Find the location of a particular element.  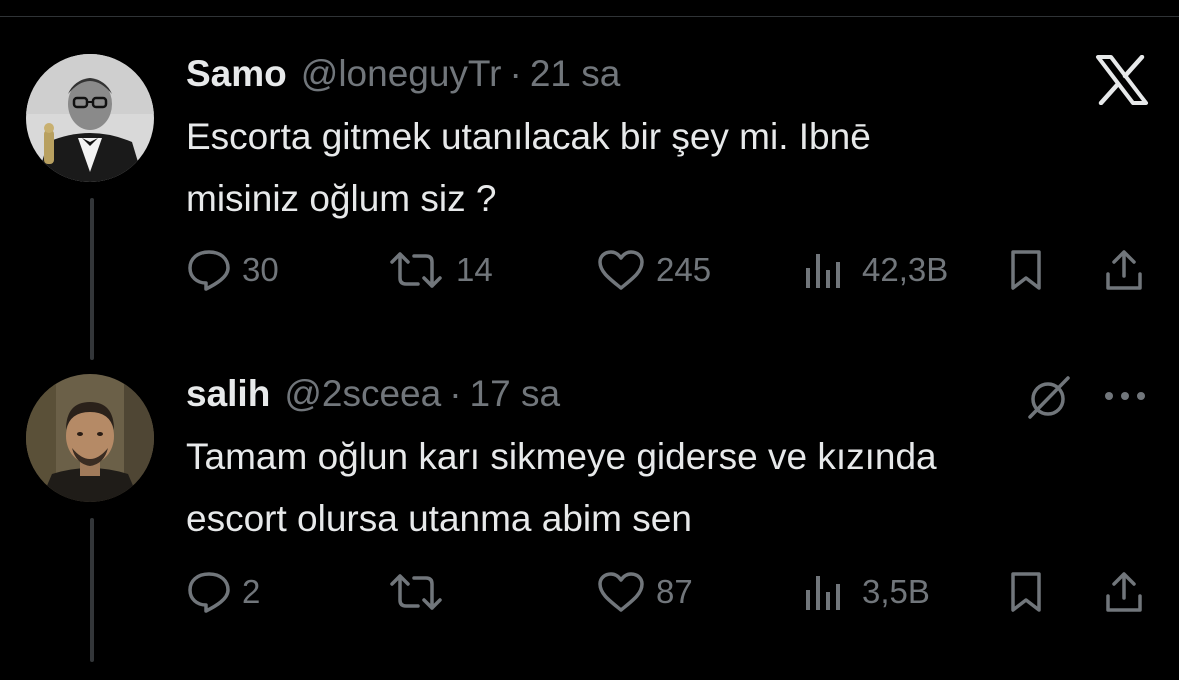

like-count: 245 is located at coordinates (684, 269).